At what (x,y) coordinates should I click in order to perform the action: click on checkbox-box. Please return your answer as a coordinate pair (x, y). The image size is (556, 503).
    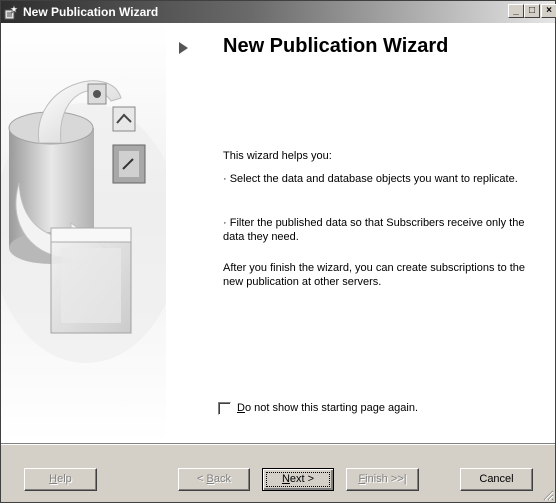
    Looking at the image, I should click on (224, 408).